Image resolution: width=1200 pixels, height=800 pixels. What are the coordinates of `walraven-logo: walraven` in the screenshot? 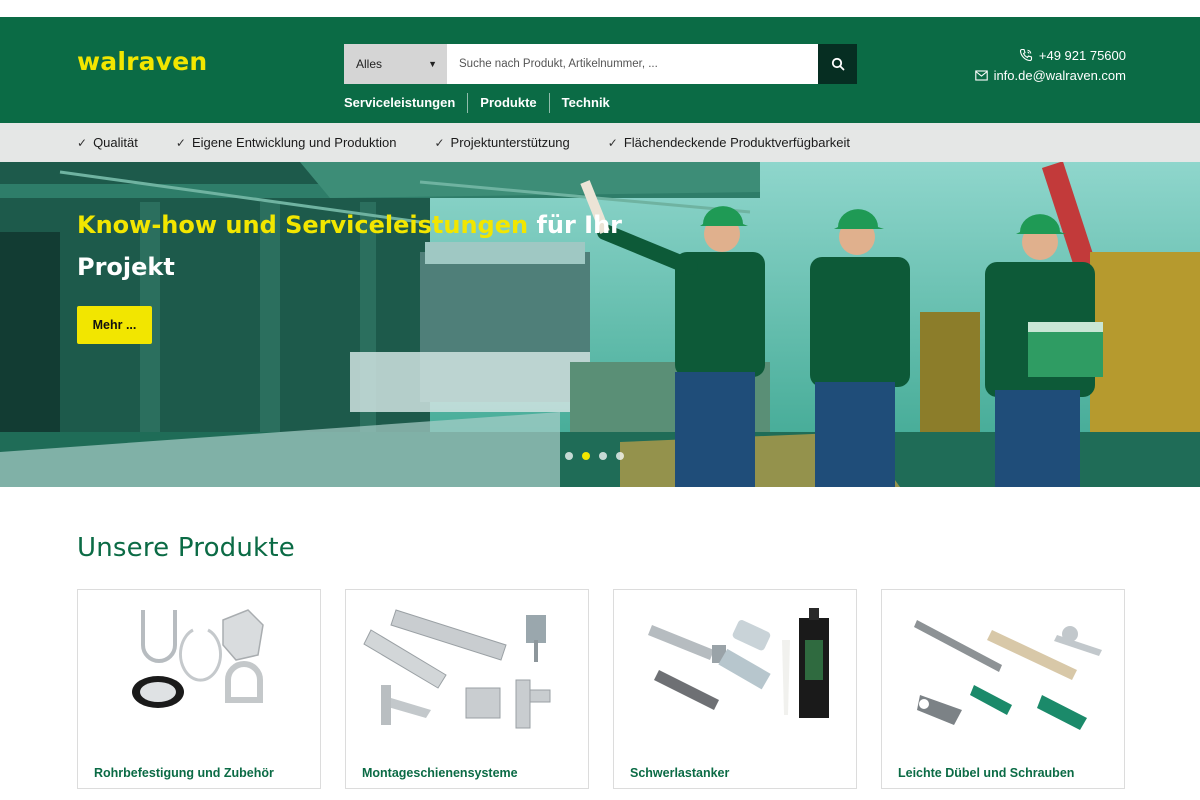 It's located at (142, 61).